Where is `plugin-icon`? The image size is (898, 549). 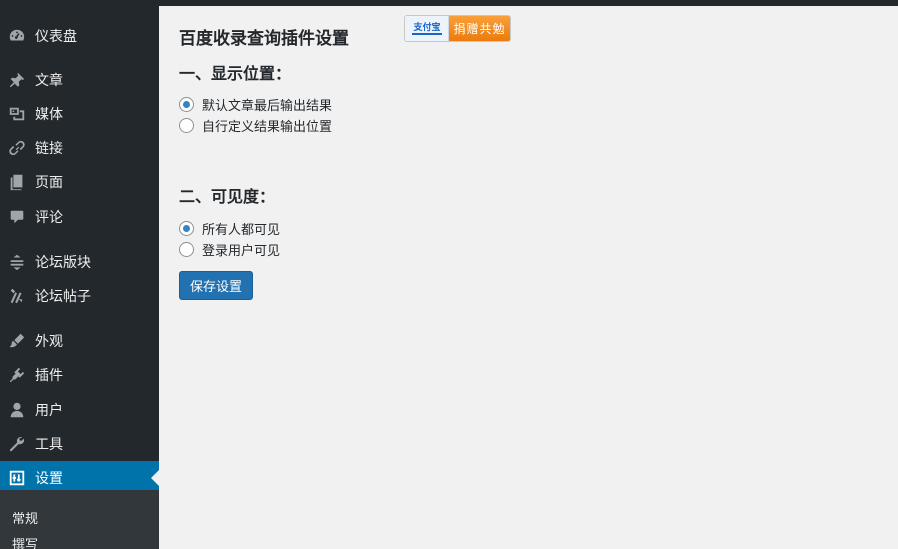
plugin-icon is located at coordinates (17, 375).